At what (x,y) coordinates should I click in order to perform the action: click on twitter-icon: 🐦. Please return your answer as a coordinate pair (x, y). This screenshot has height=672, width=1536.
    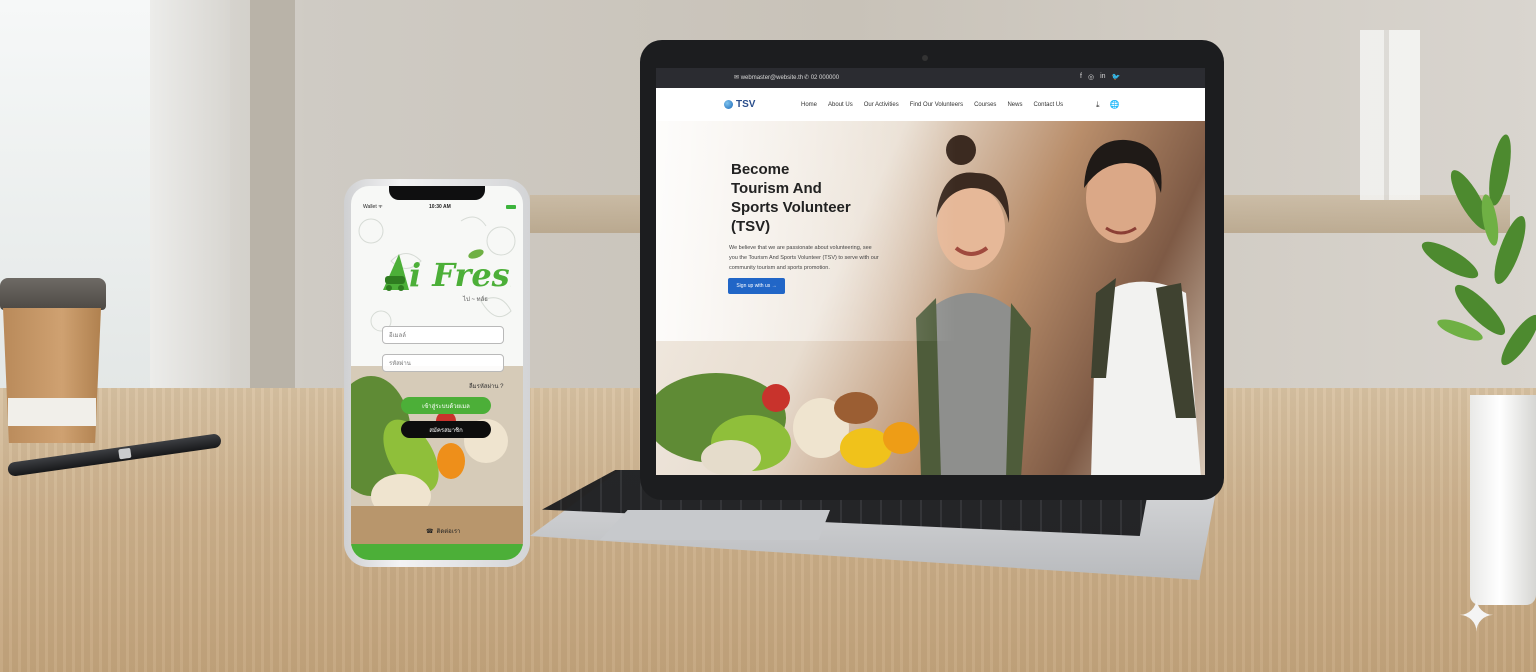
    Looking at the image, I should click on (1116, 77).